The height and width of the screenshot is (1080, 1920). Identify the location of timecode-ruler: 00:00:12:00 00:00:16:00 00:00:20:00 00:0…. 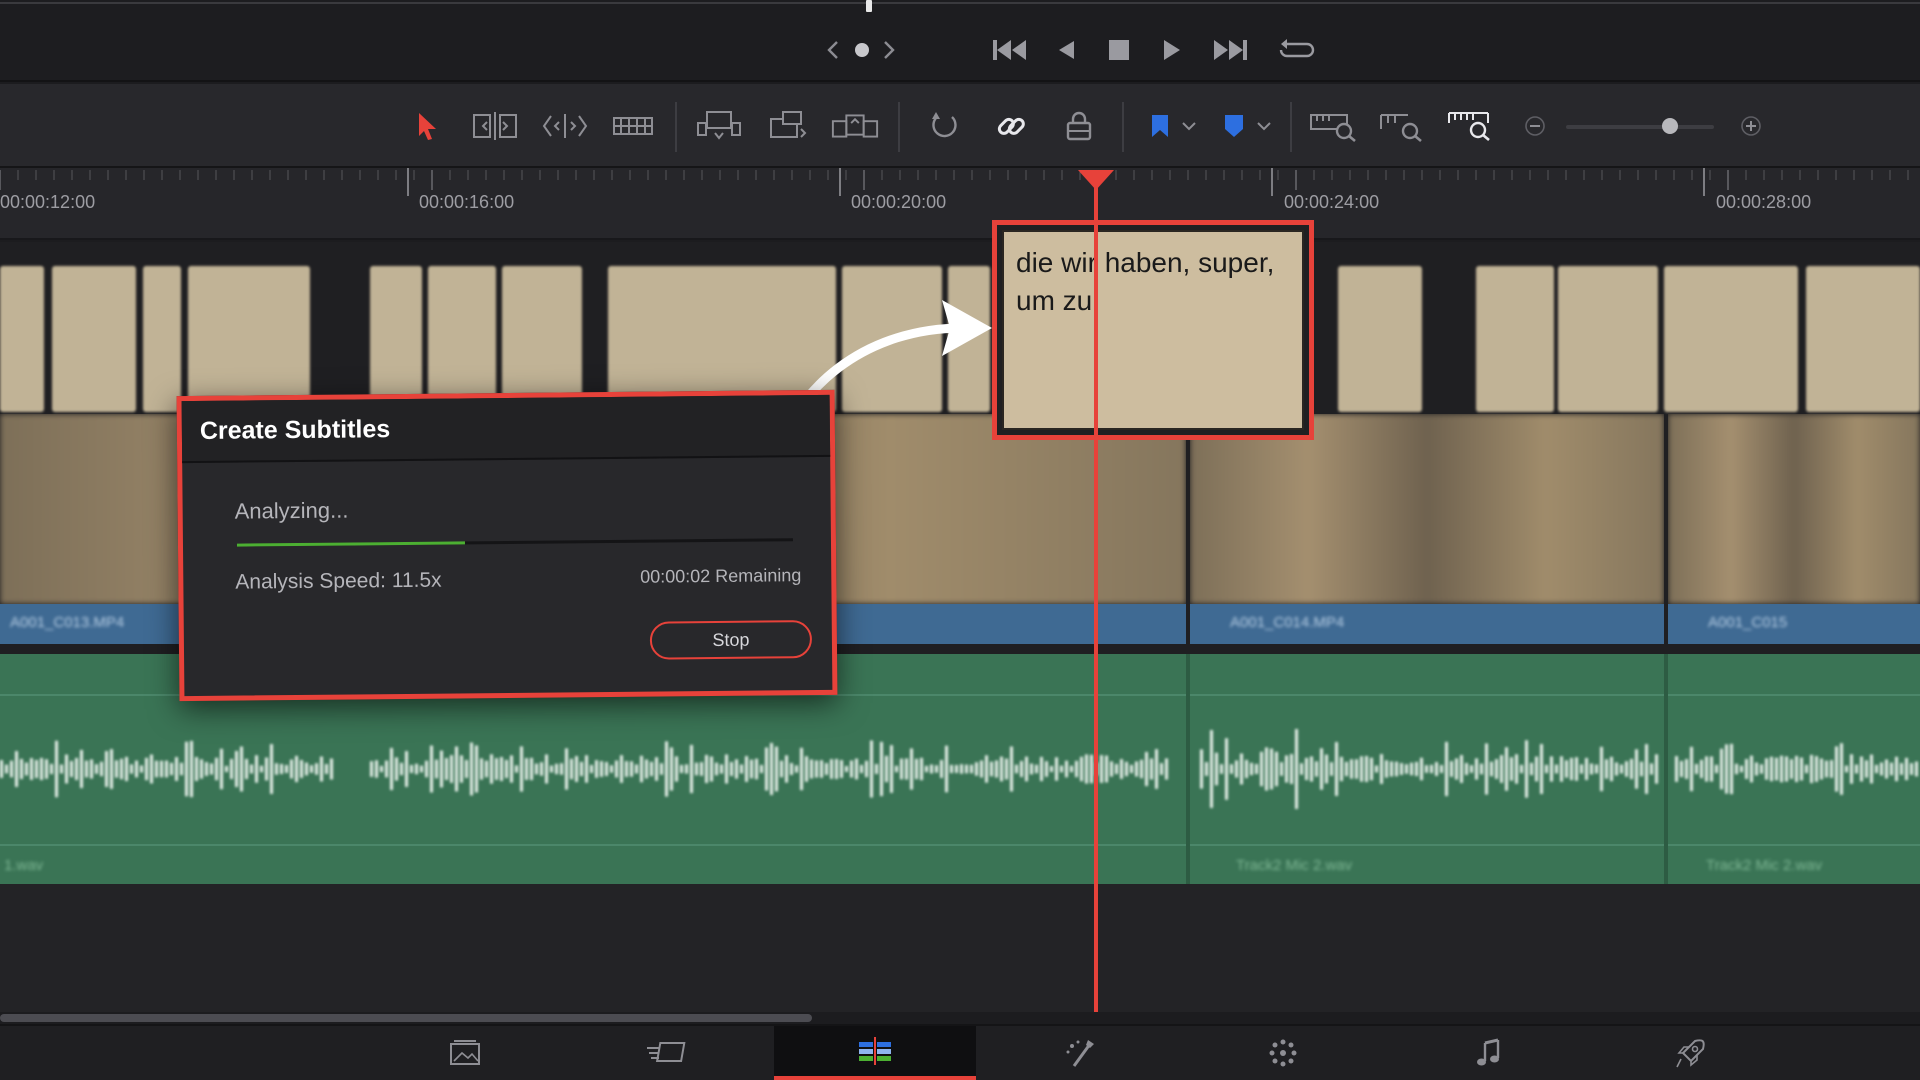
(960, 204).